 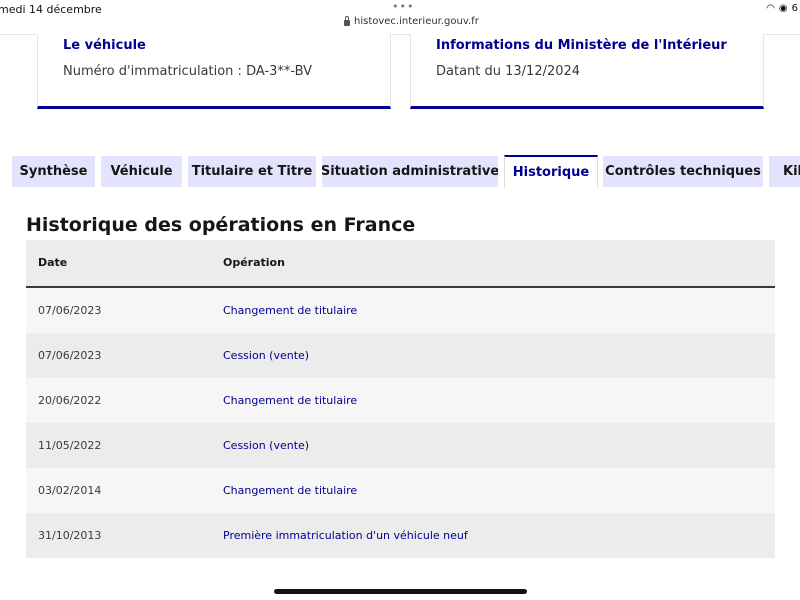 I want to click on status-date: medi 14 décembre, so click(x=51, y=9).